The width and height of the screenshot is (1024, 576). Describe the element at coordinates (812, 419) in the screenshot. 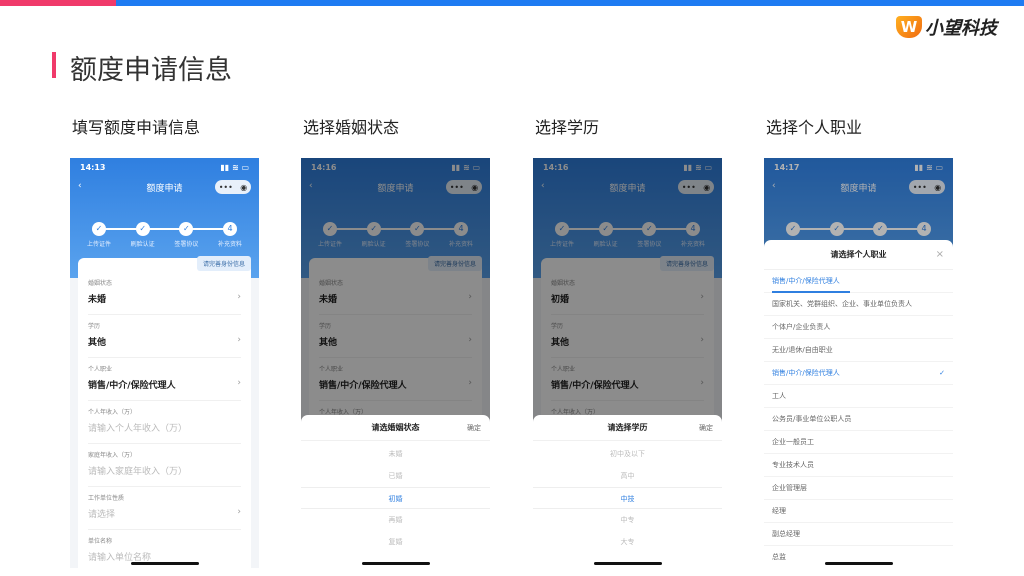

I see `job-option-label: 公务员/事业单位公职人员` at that location.